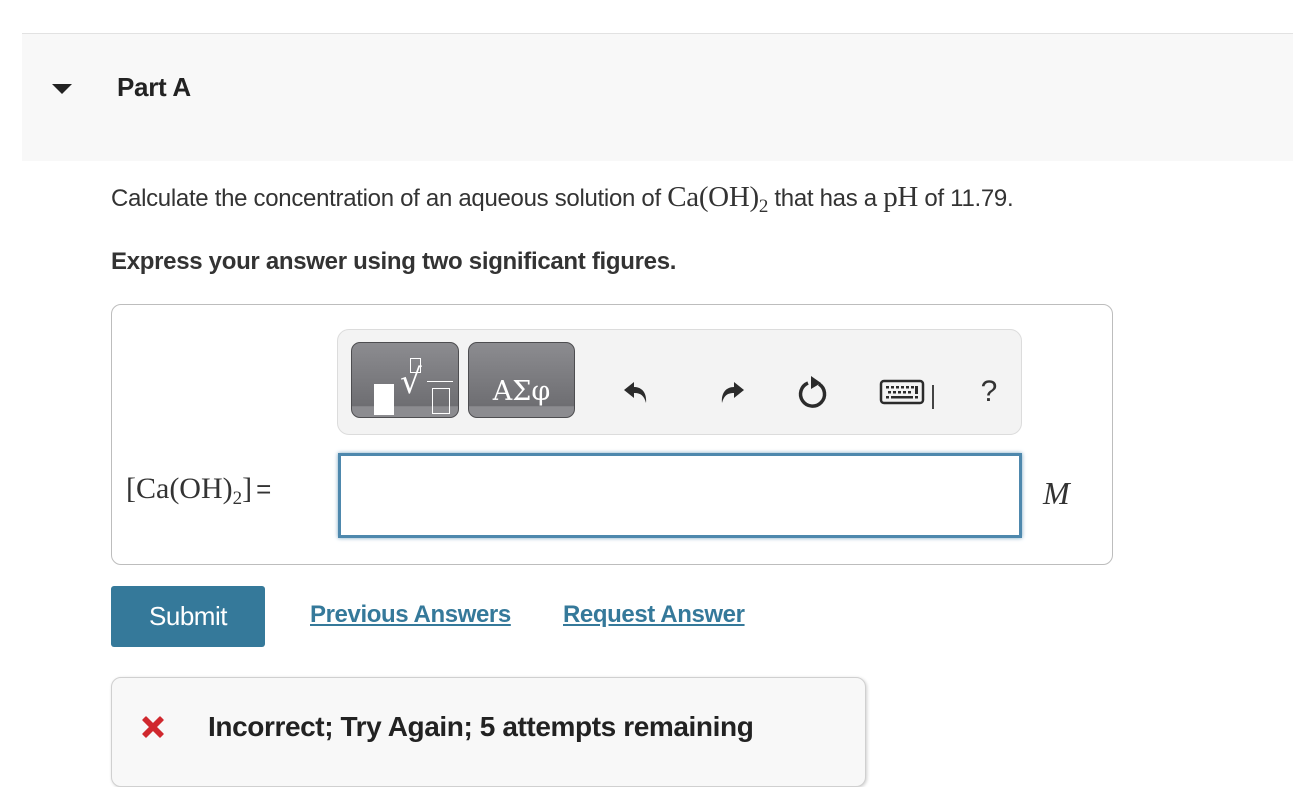  I want to click on label-subscript: 2, so click(237, 498).